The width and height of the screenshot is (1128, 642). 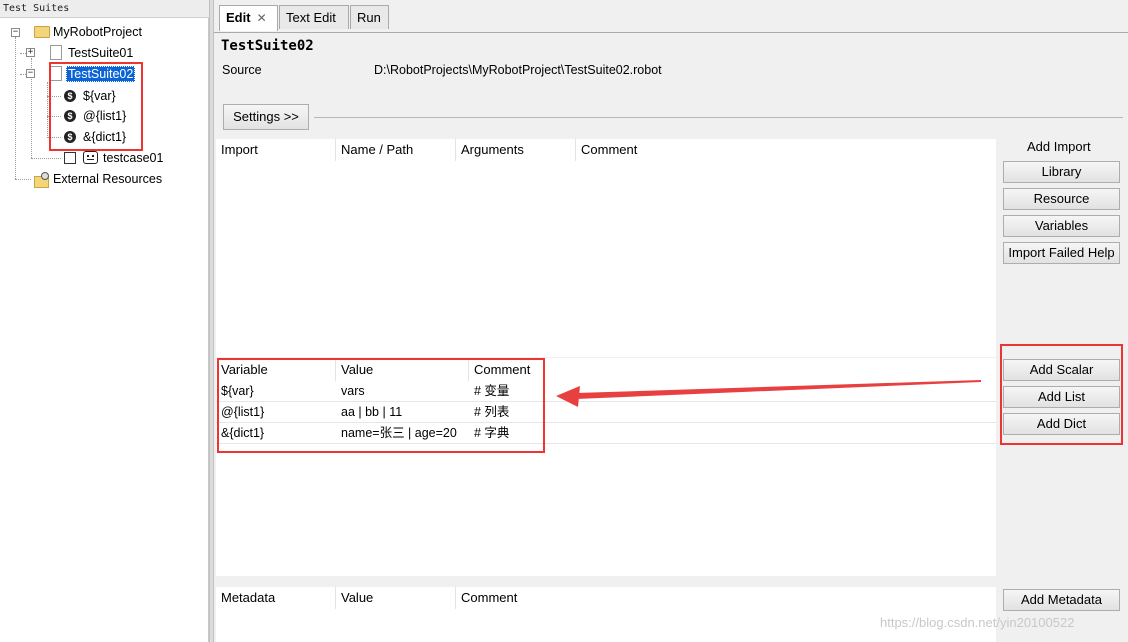 I want to click on variables-button: Variables, so click(x=1061, y=226).